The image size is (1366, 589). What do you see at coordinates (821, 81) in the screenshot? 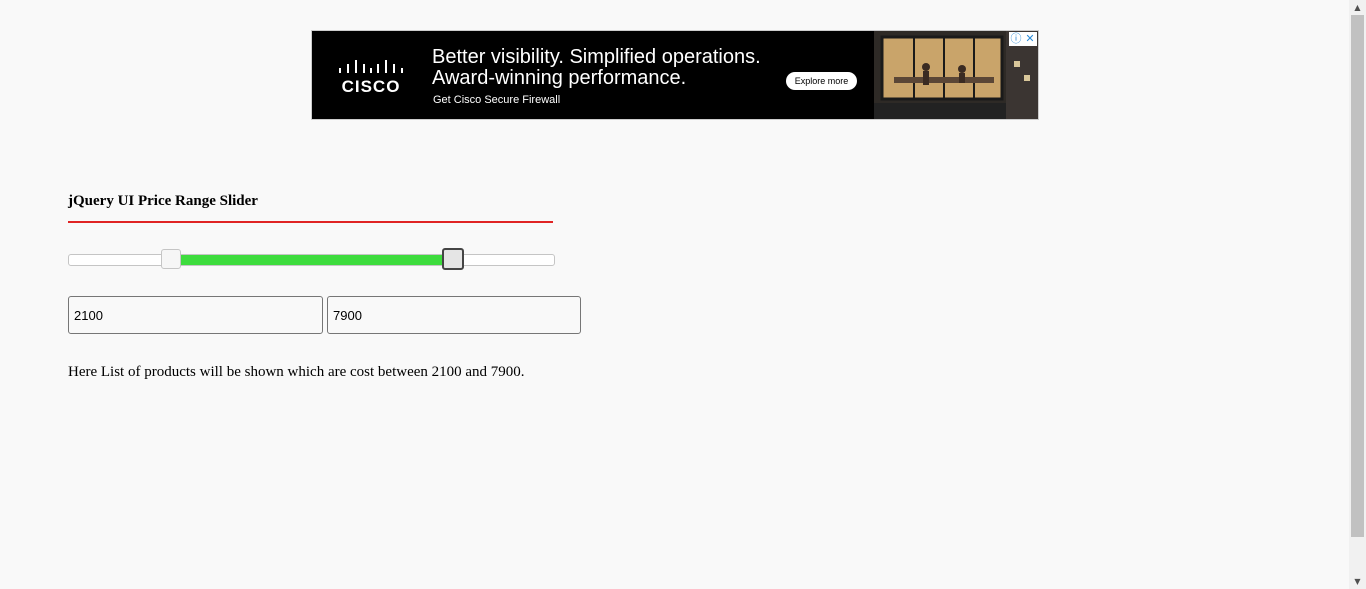
I see `explore-more-button: Explore more` at bounding box center [821, 81].